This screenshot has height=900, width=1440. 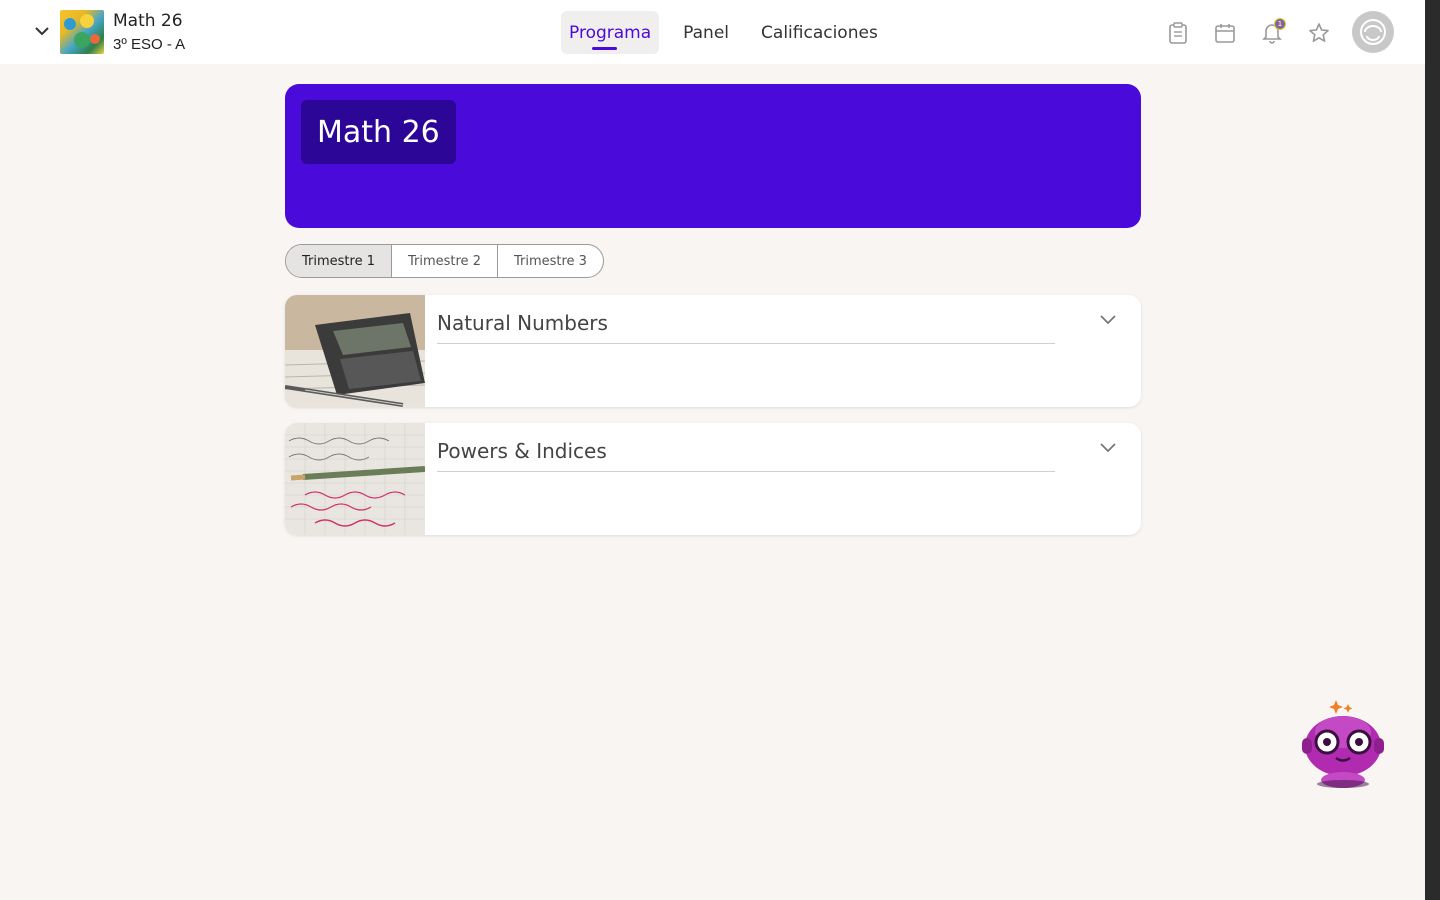 I want to click on calculator-photo, so click(x=355, y=351).